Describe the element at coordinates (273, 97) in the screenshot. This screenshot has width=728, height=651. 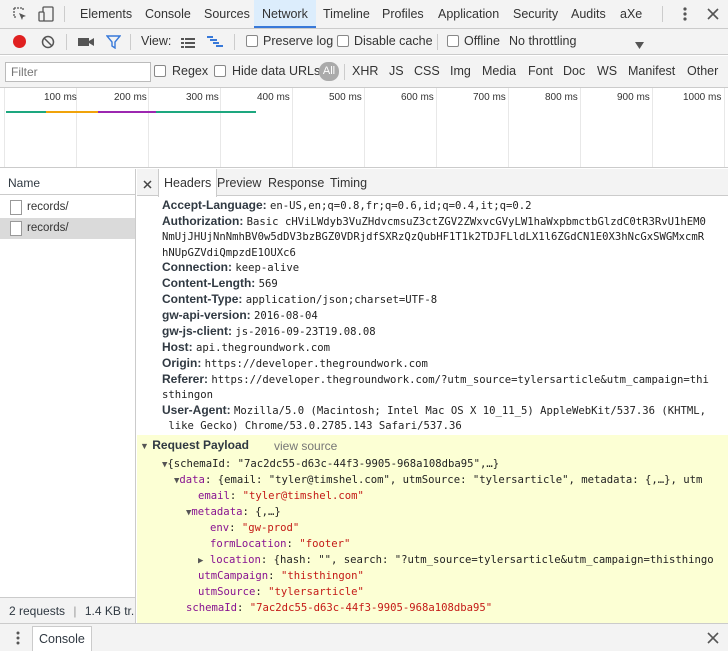
I see `tick-label: 400 ms` at that location.